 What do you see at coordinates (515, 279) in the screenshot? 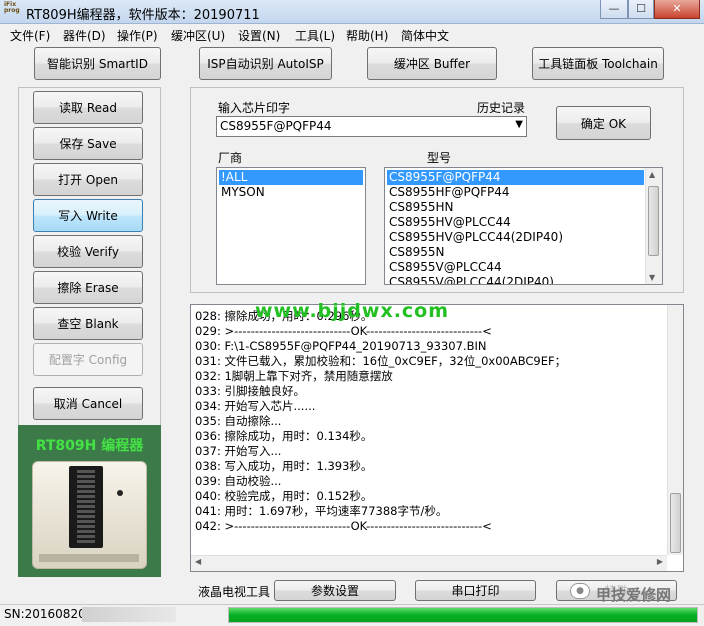
I see `model-item: CS8955V@PLCC44(2DIP40)` at bounding box center [515, 279].